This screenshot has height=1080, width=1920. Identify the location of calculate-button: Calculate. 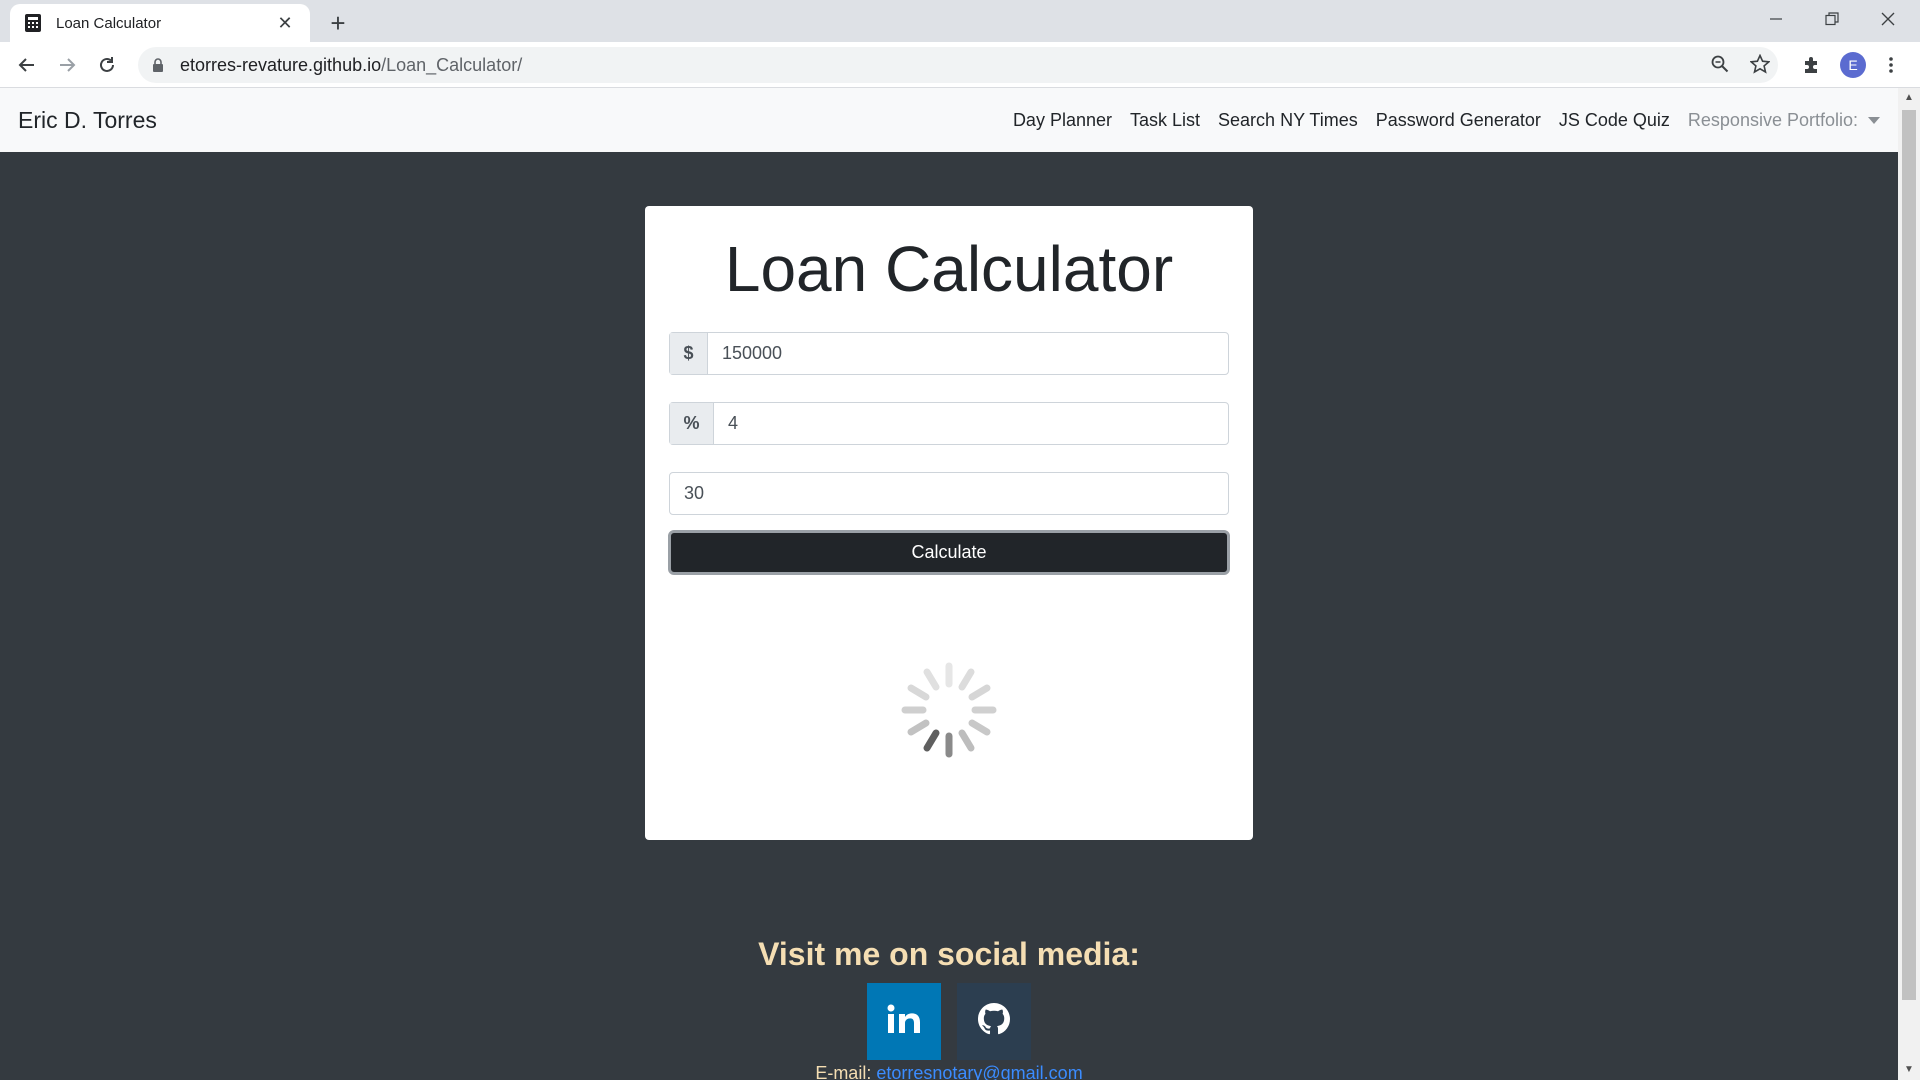
(949, 552).